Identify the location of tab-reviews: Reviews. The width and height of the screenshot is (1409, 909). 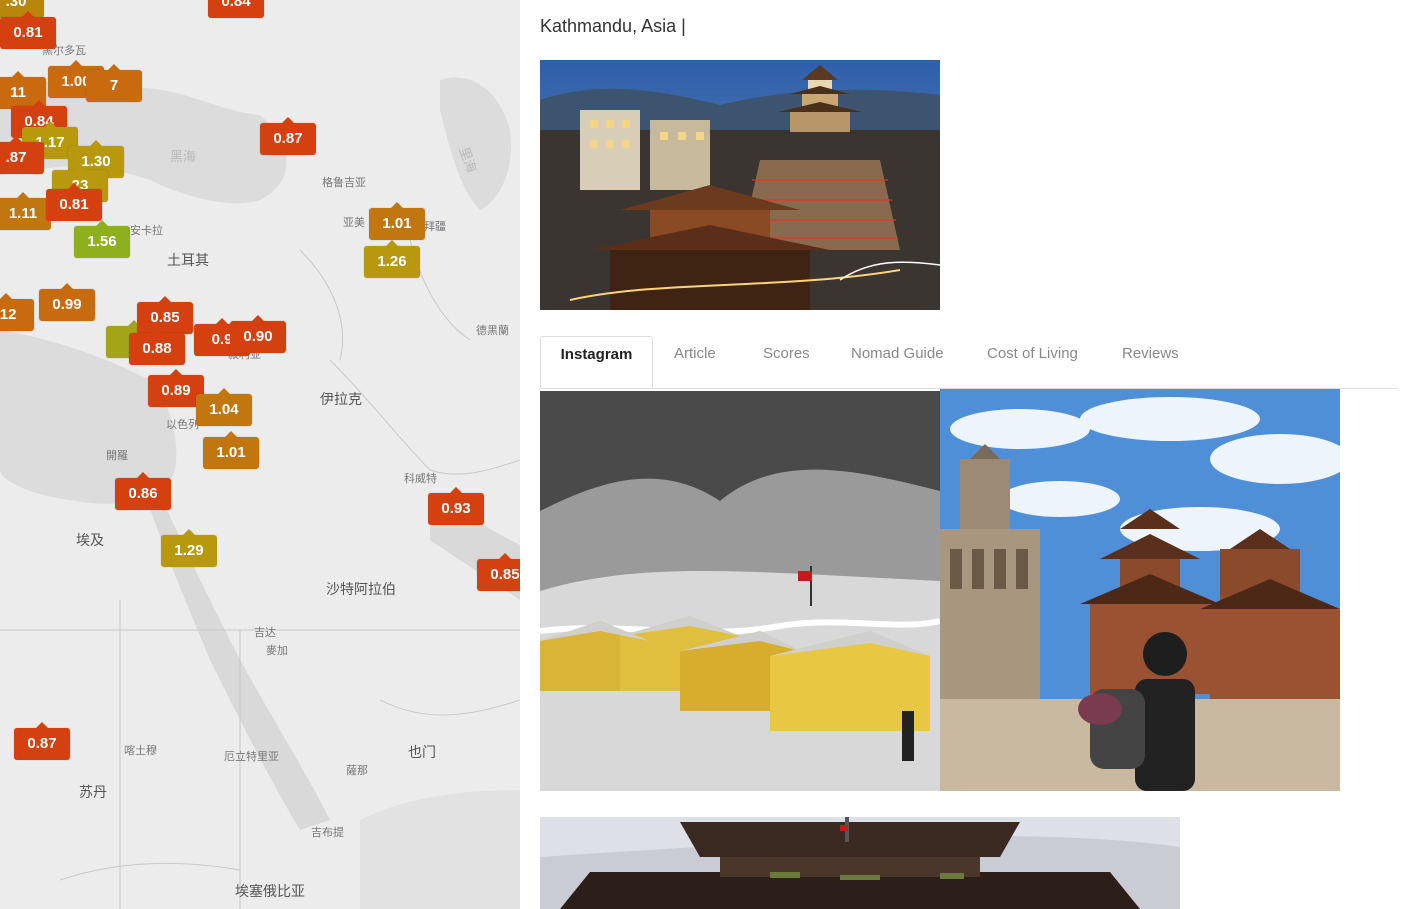
(1150, 362).